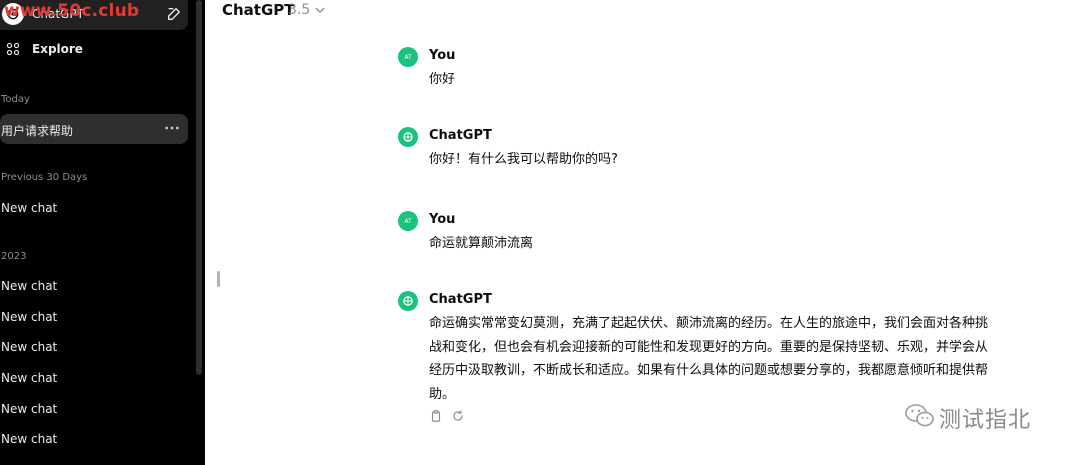  Describe the element at coordinates (718, 147) in the screenshot. I see `assistant-message: ChatGPT 你好！有什么我可以帮助你的吗?` at that location.